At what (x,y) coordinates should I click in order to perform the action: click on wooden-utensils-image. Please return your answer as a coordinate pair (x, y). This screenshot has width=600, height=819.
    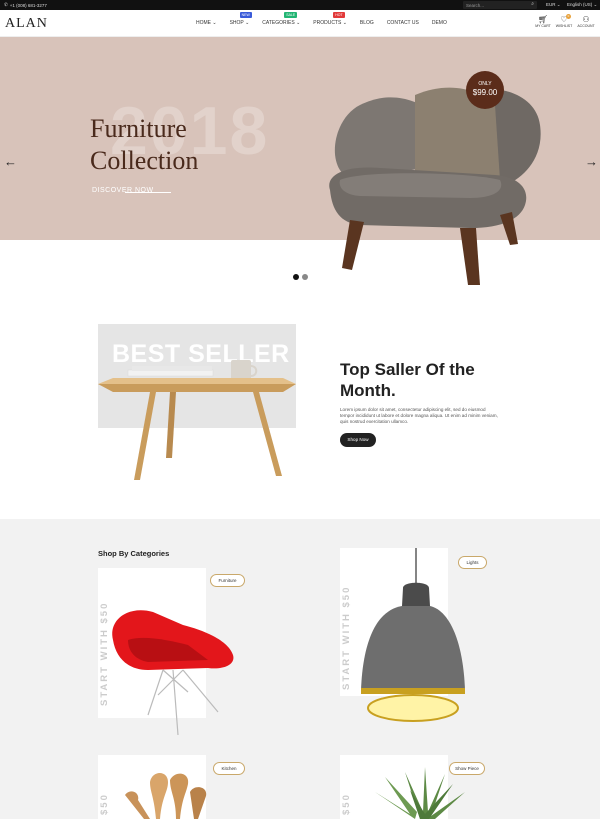
    Looking at the image, I should click on (166, 796).